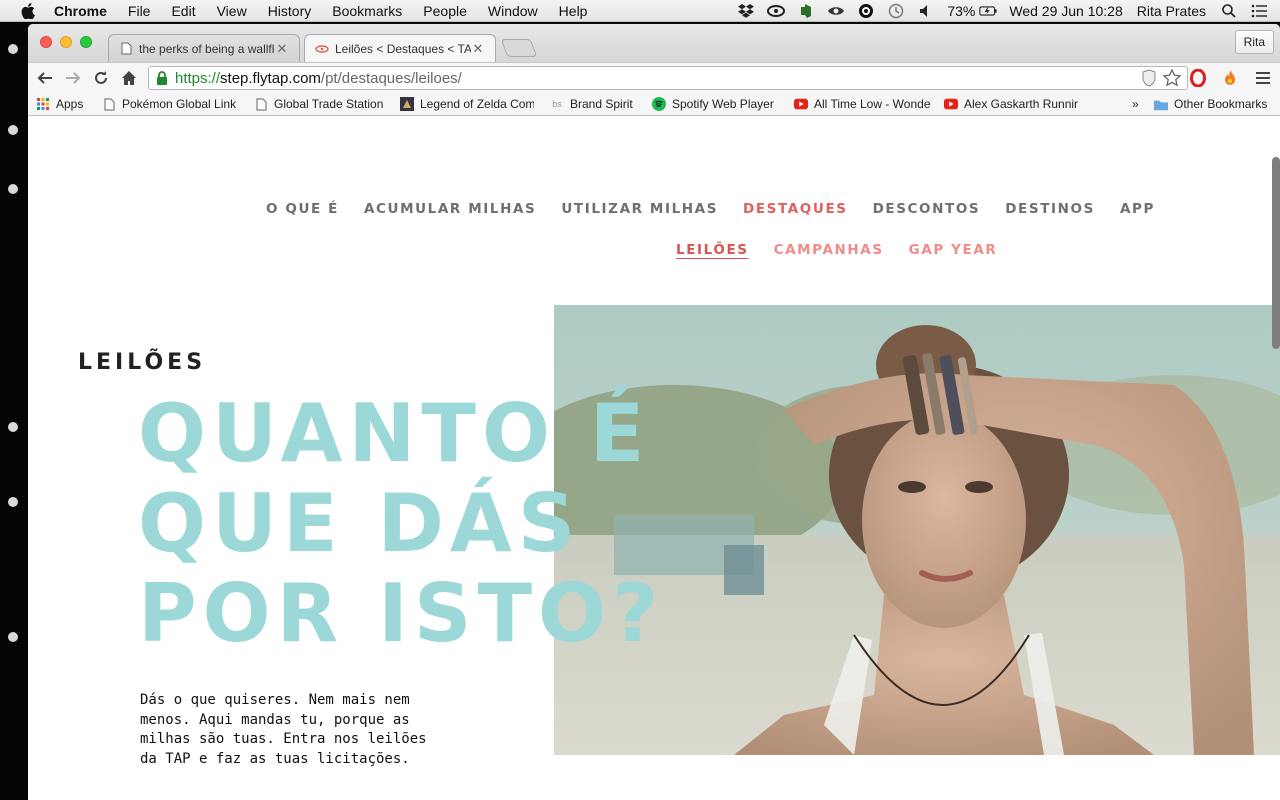 The width and height of the screenshot is (1280, 800). Describe the element at coordinates (270, 78) in the screenshot. I see `url-host: step.flytap.com` at that location.